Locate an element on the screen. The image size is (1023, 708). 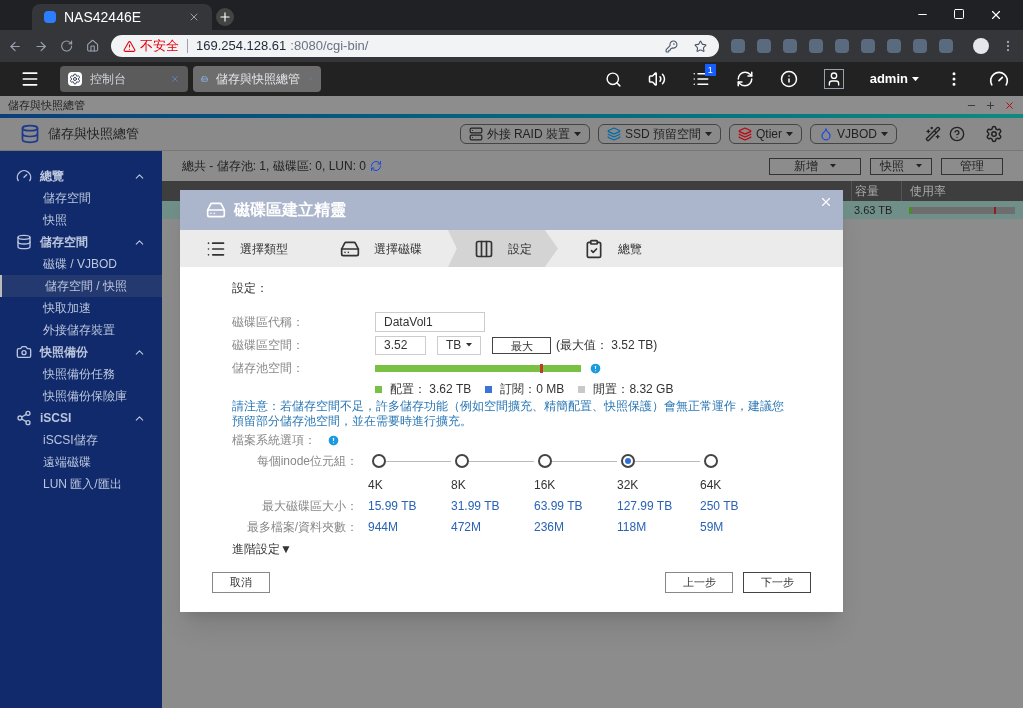
field-label: 每個inode位元組： is located at coordinates (307, 461).